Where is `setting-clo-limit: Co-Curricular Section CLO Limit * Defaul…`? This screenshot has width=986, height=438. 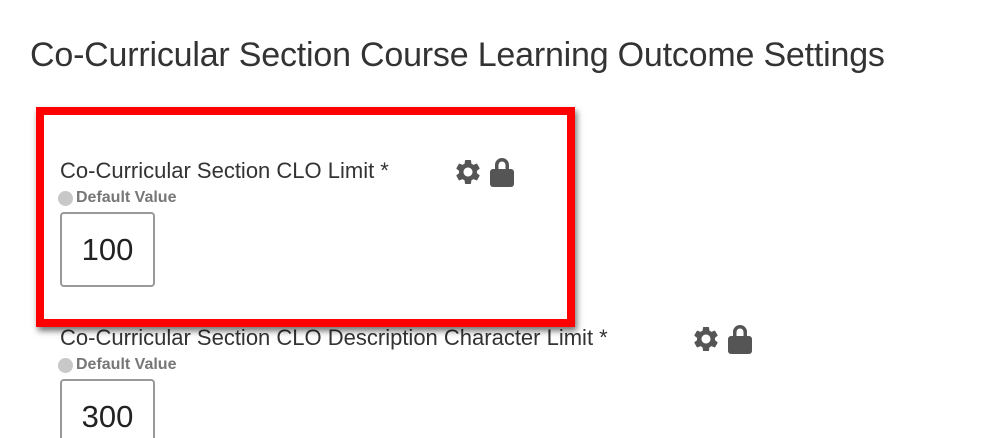 setting-clo-limit: Co-Curricular Section CLO Limit * Defaul… is located at coordinates (286, 221).